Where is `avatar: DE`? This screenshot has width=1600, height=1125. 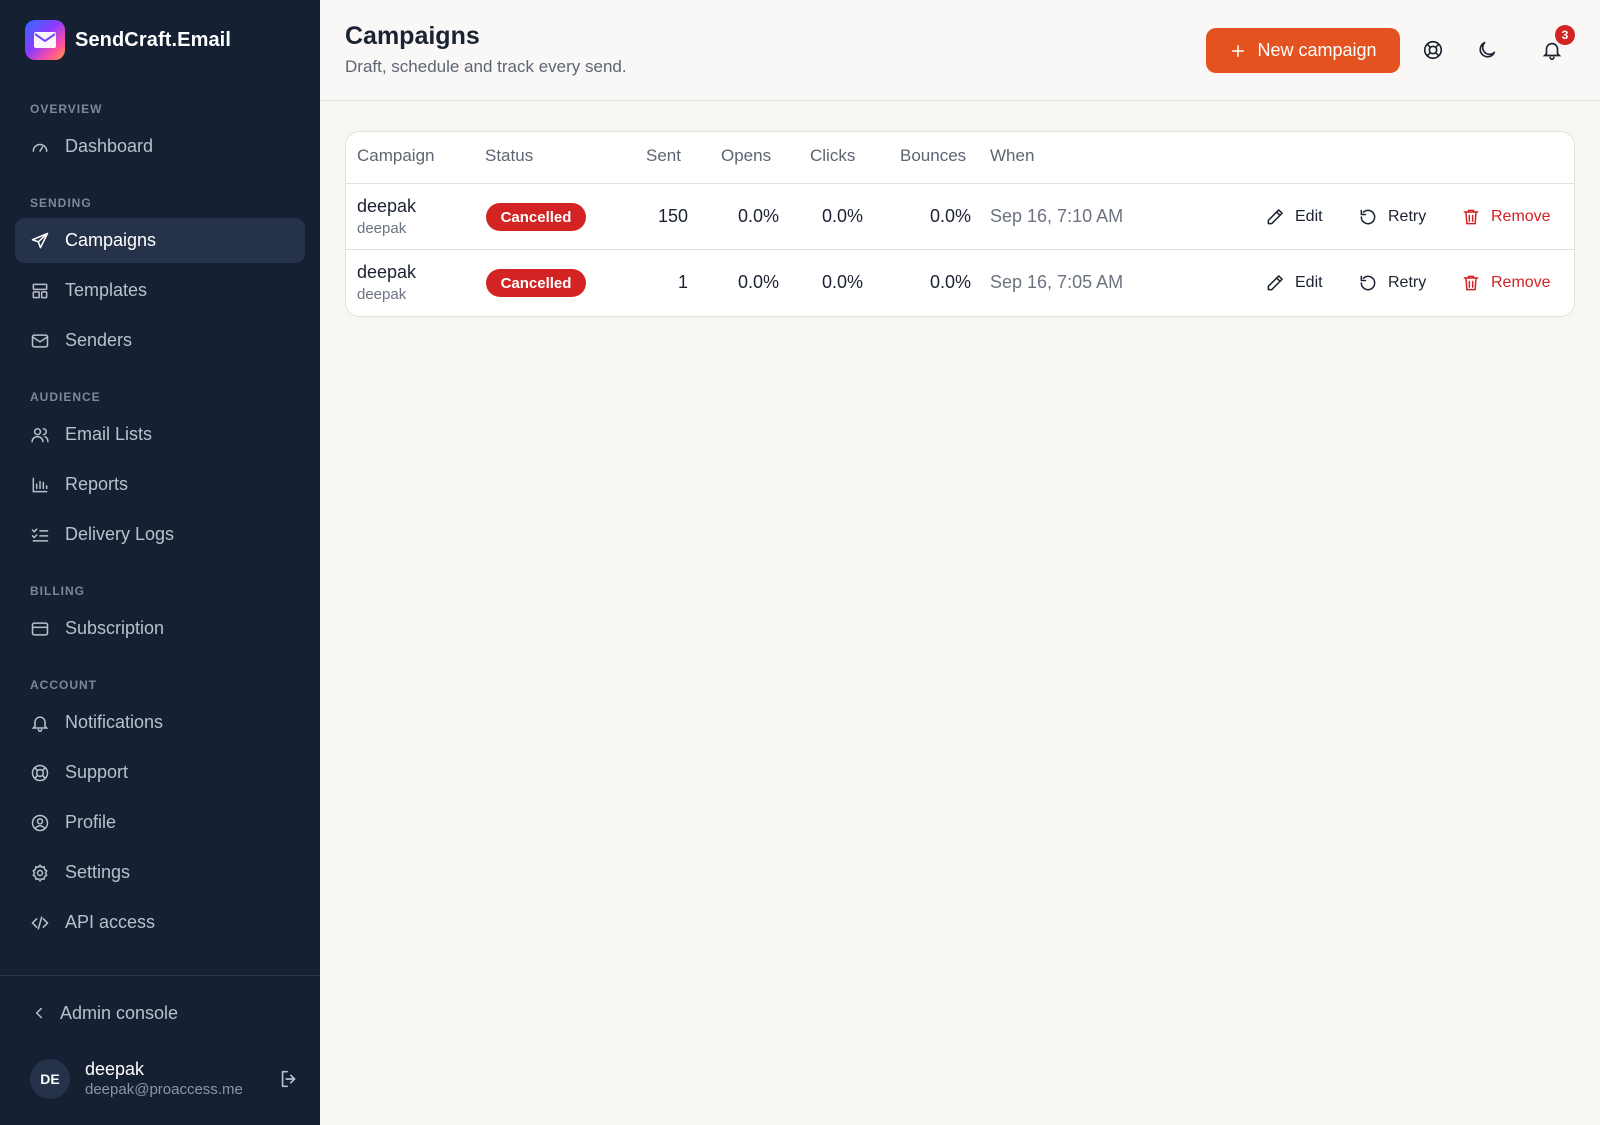
avatar: DE is located at coordinates (50, 1078).